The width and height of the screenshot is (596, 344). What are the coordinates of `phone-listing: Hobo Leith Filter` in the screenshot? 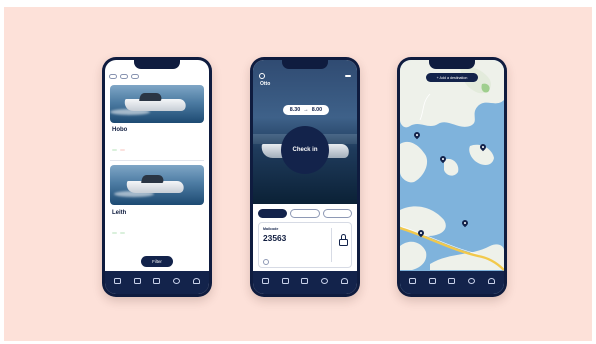 It's located at (157, 177).